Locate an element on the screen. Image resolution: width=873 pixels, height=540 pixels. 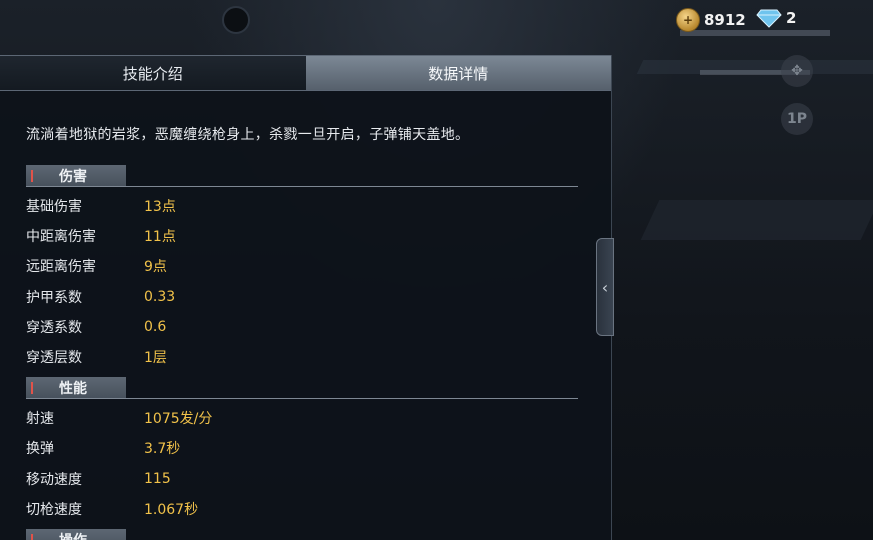
chevron-left-icon: ‹ is located at coordinates (605, 287).